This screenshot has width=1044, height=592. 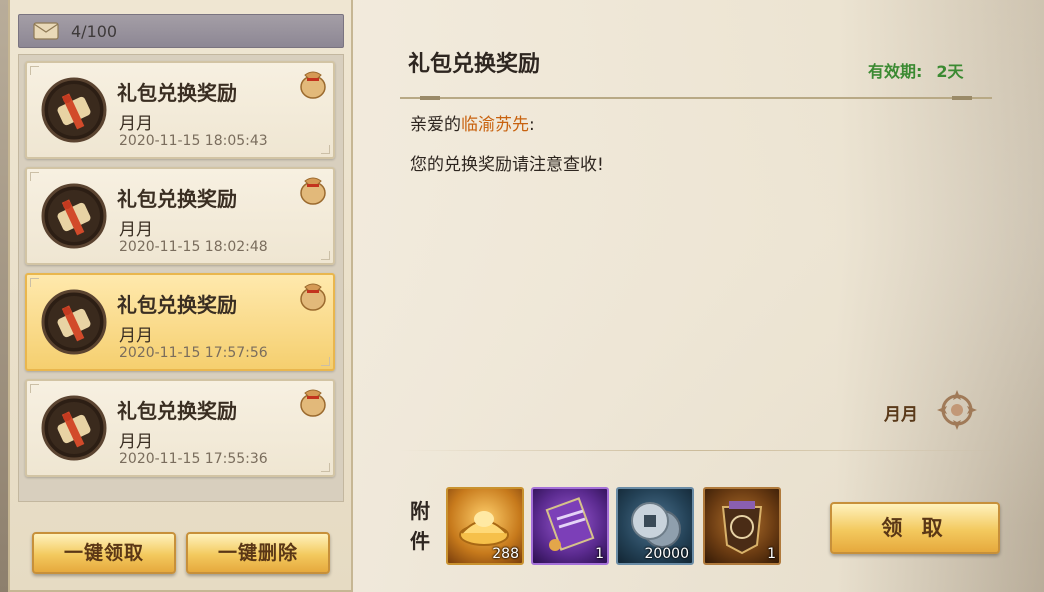 I want to click on attachment-divider, so click(x=700, y=450).